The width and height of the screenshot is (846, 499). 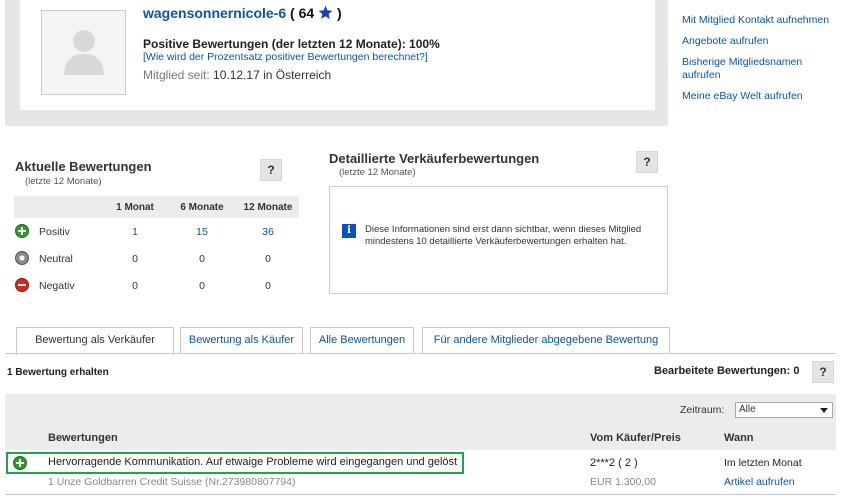 I want to click on positive-1m: 1, so click(x=135, y=232).